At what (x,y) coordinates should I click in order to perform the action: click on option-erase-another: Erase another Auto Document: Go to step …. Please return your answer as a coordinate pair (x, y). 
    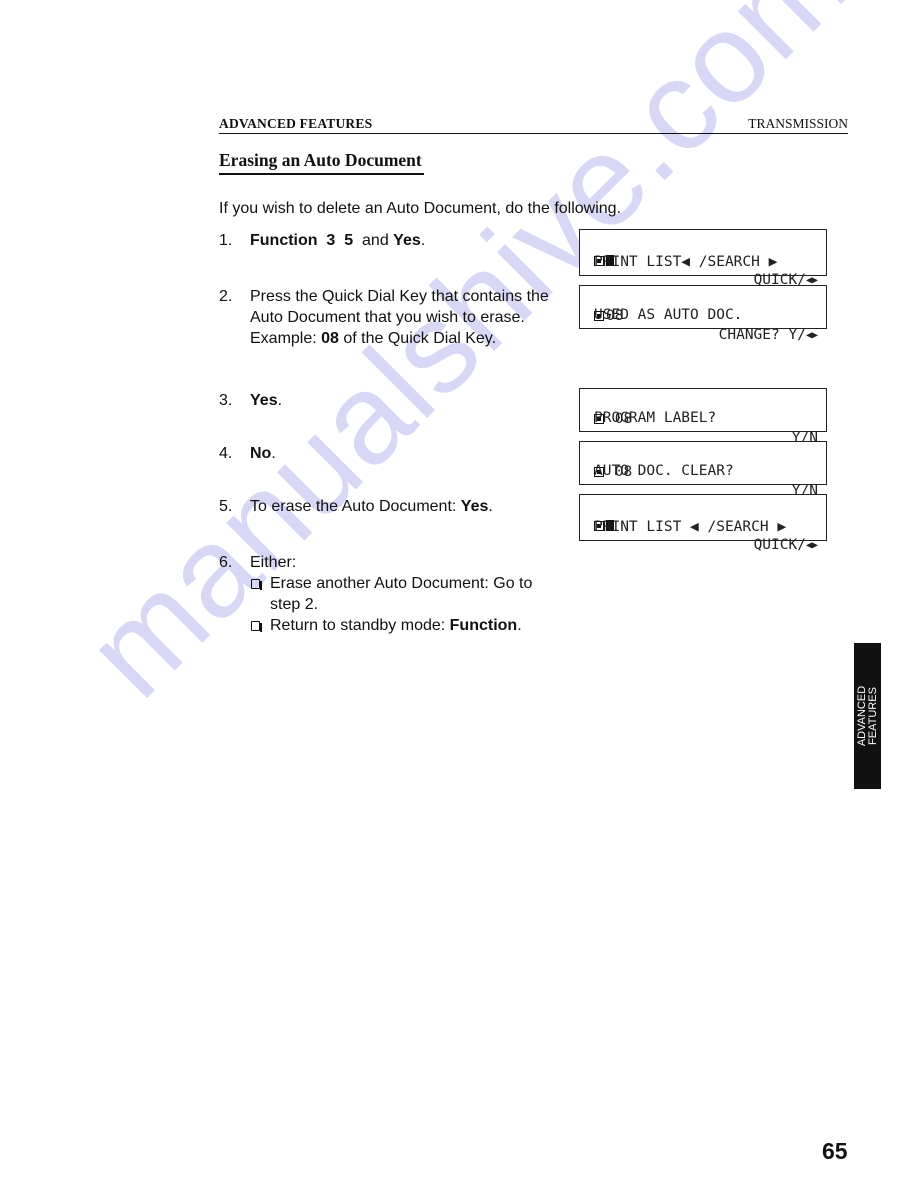
    Looking at the image, I should click on (400, 594).